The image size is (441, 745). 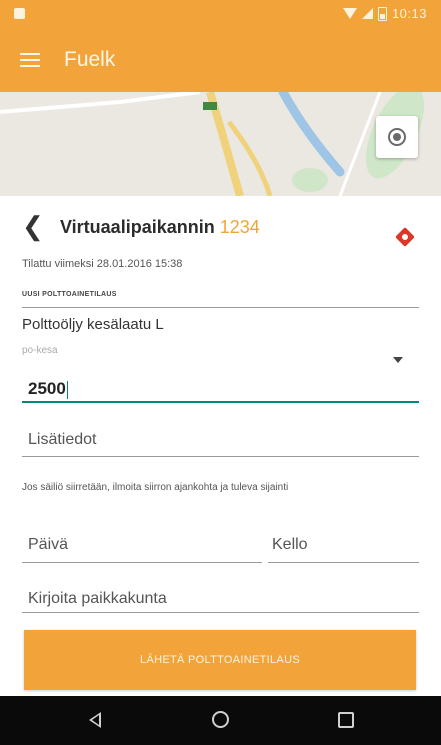 I want to click on status-time: 10:13, so click(x=409, y=13).